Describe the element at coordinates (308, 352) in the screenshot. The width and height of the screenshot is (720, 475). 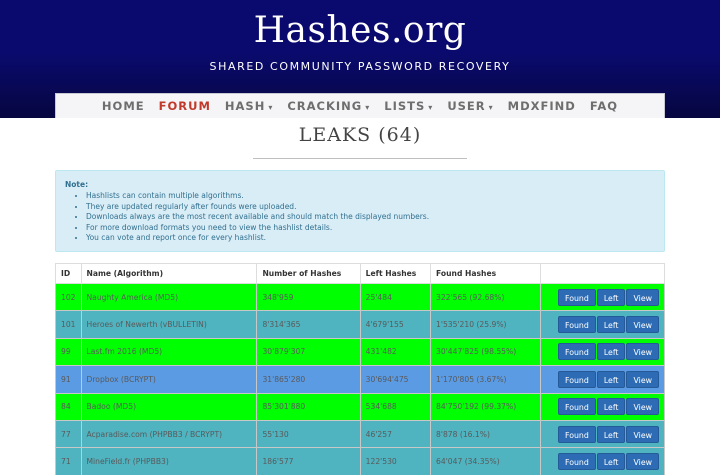
I see `cell-hashes: 30'879'307` at that location.